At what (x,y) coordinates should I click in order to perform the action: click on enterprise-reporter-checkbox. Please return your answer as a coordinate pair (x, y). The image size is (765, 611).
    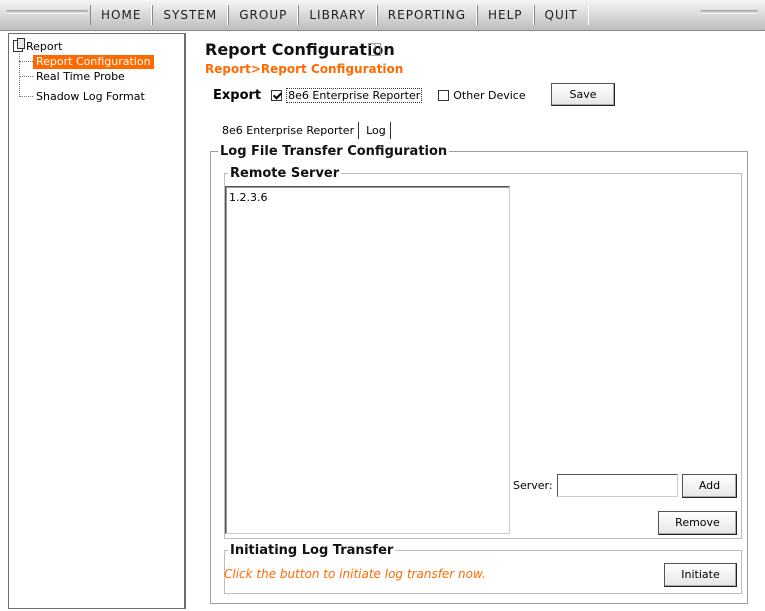
    Looking at the image, I should click on (277, 95).